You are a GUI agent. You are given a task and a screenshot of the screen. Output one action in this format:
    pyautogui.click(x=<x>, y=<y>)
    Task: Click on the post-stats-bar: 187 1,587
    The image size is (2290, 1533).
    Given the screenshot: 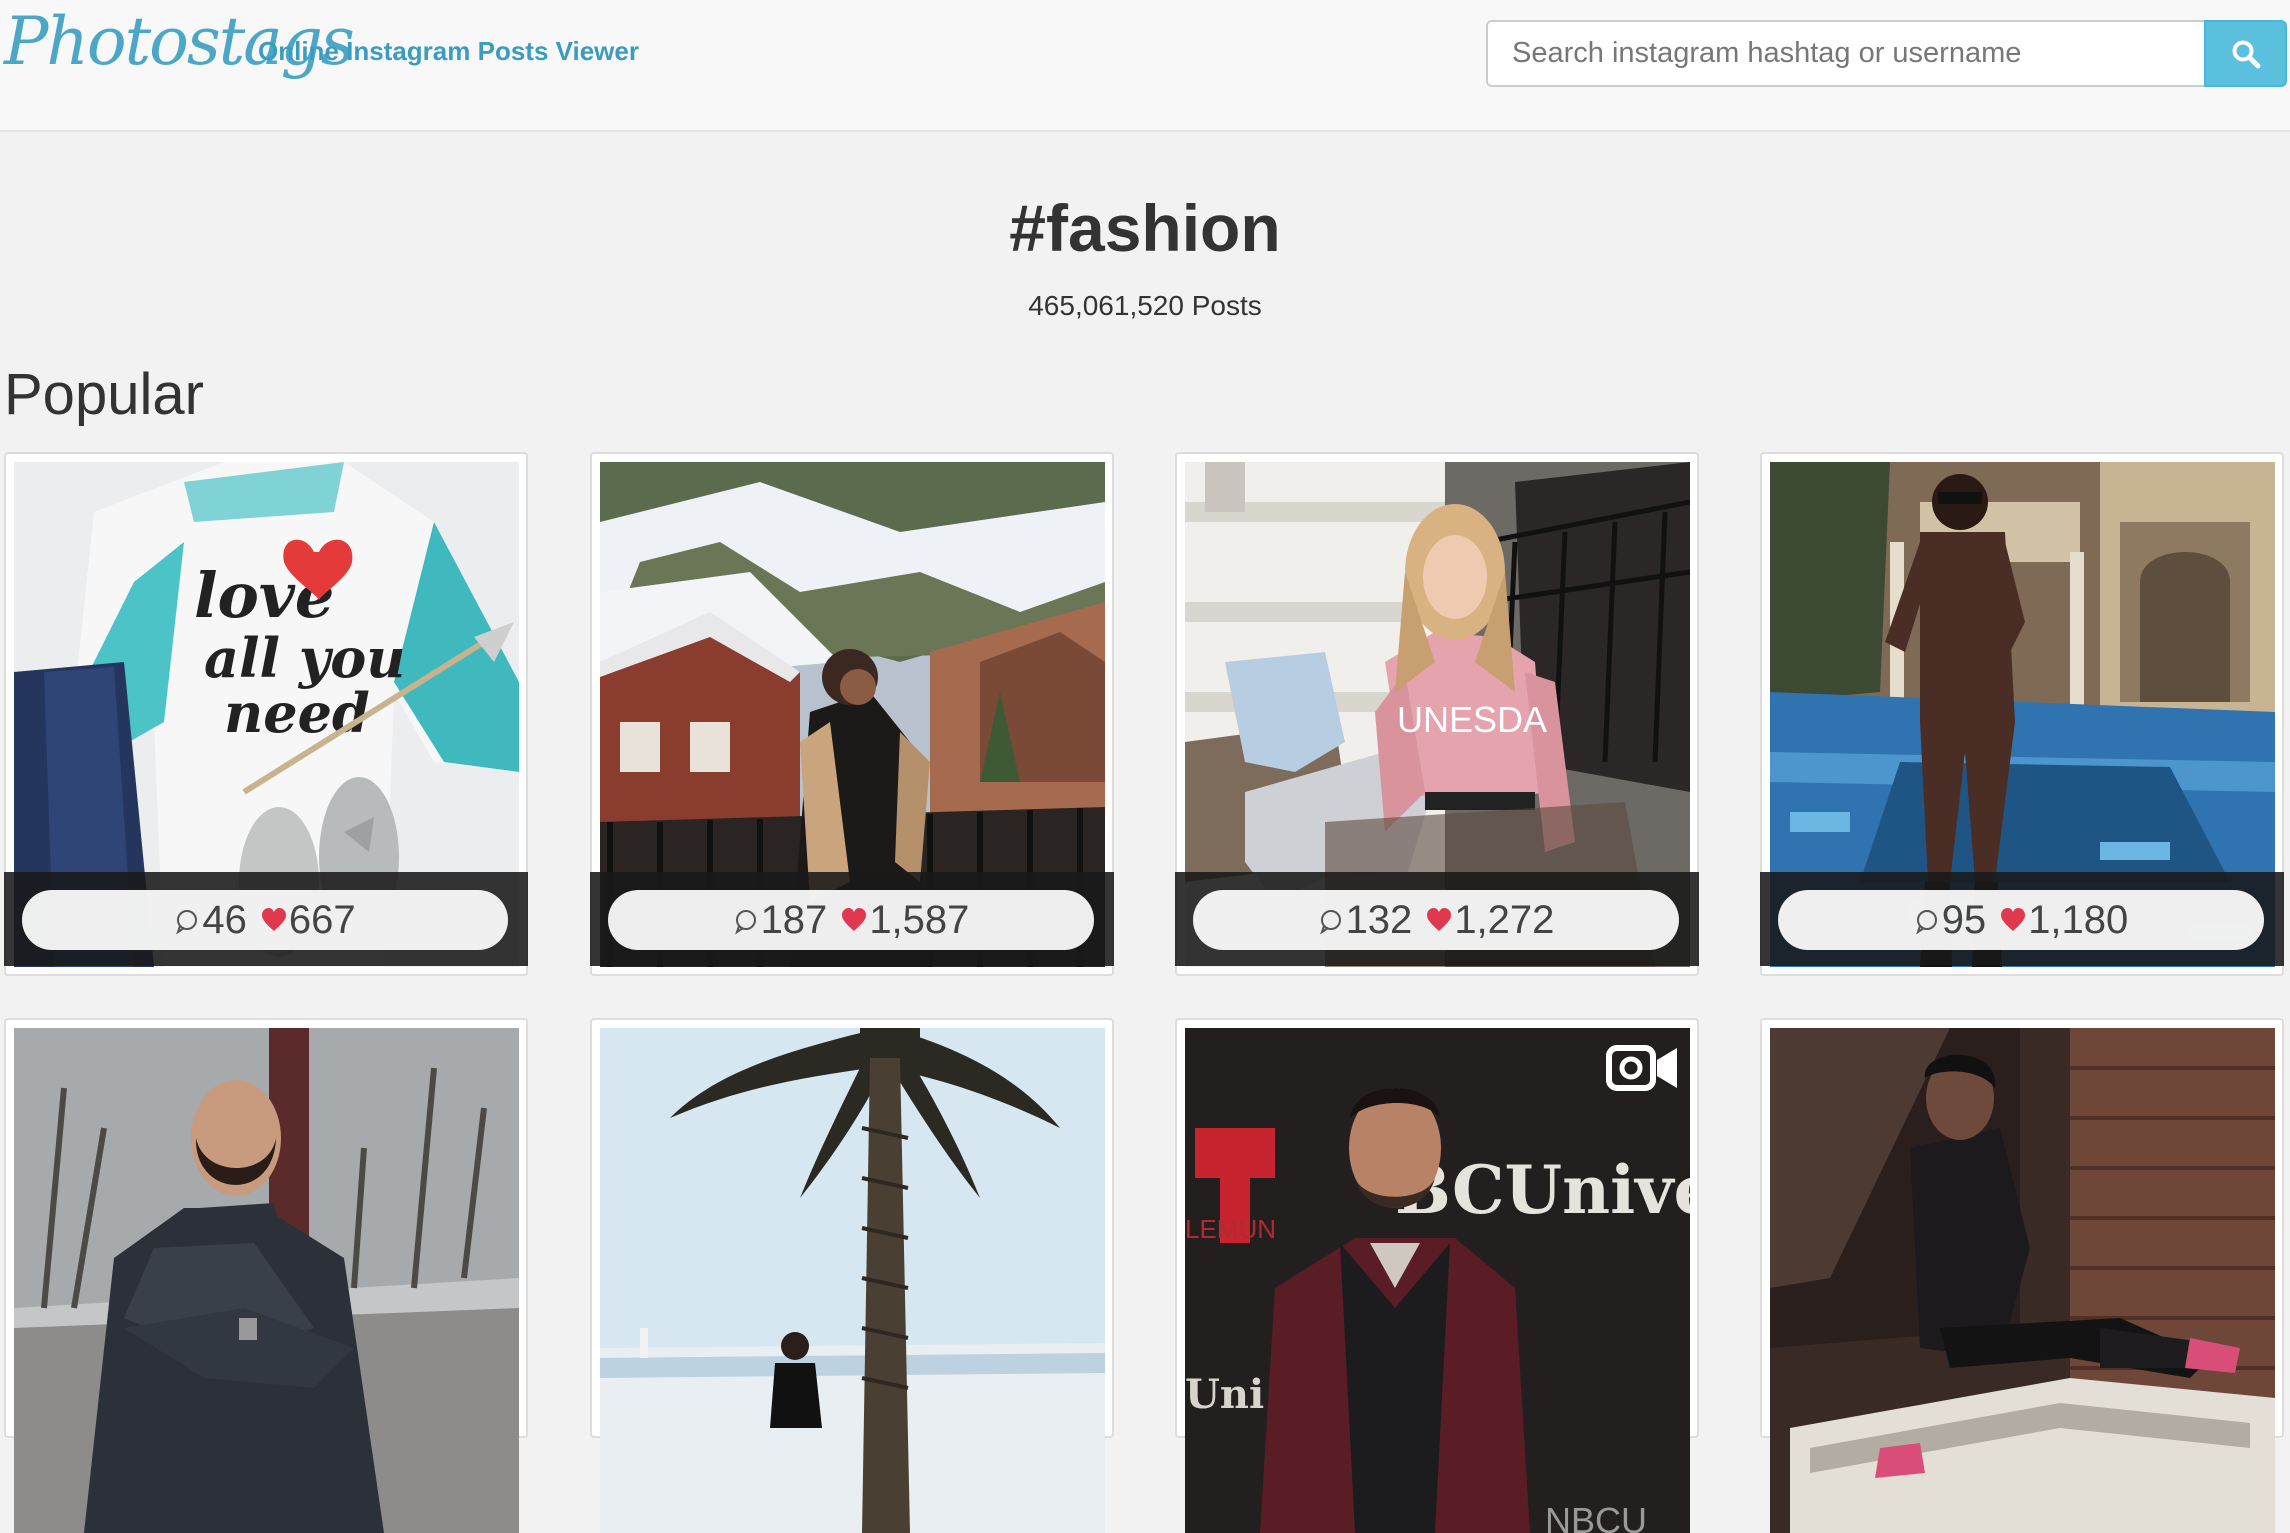 What is the action you would take?
    pyautogui.click(x=852, y=919)
    